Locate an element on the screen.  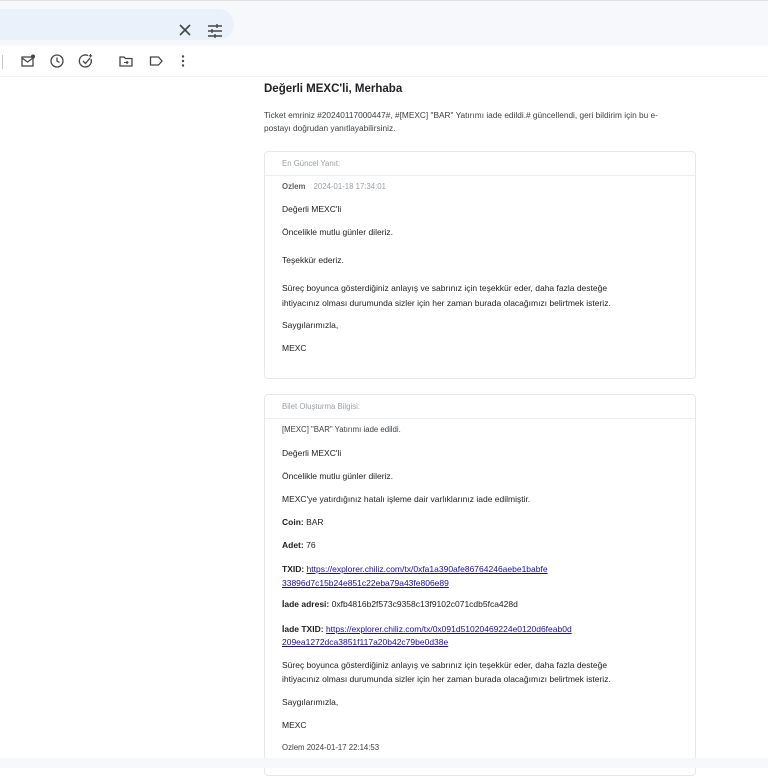
ticket-salutation: Değerli MEXC'li is located at coordinates (312, 453).